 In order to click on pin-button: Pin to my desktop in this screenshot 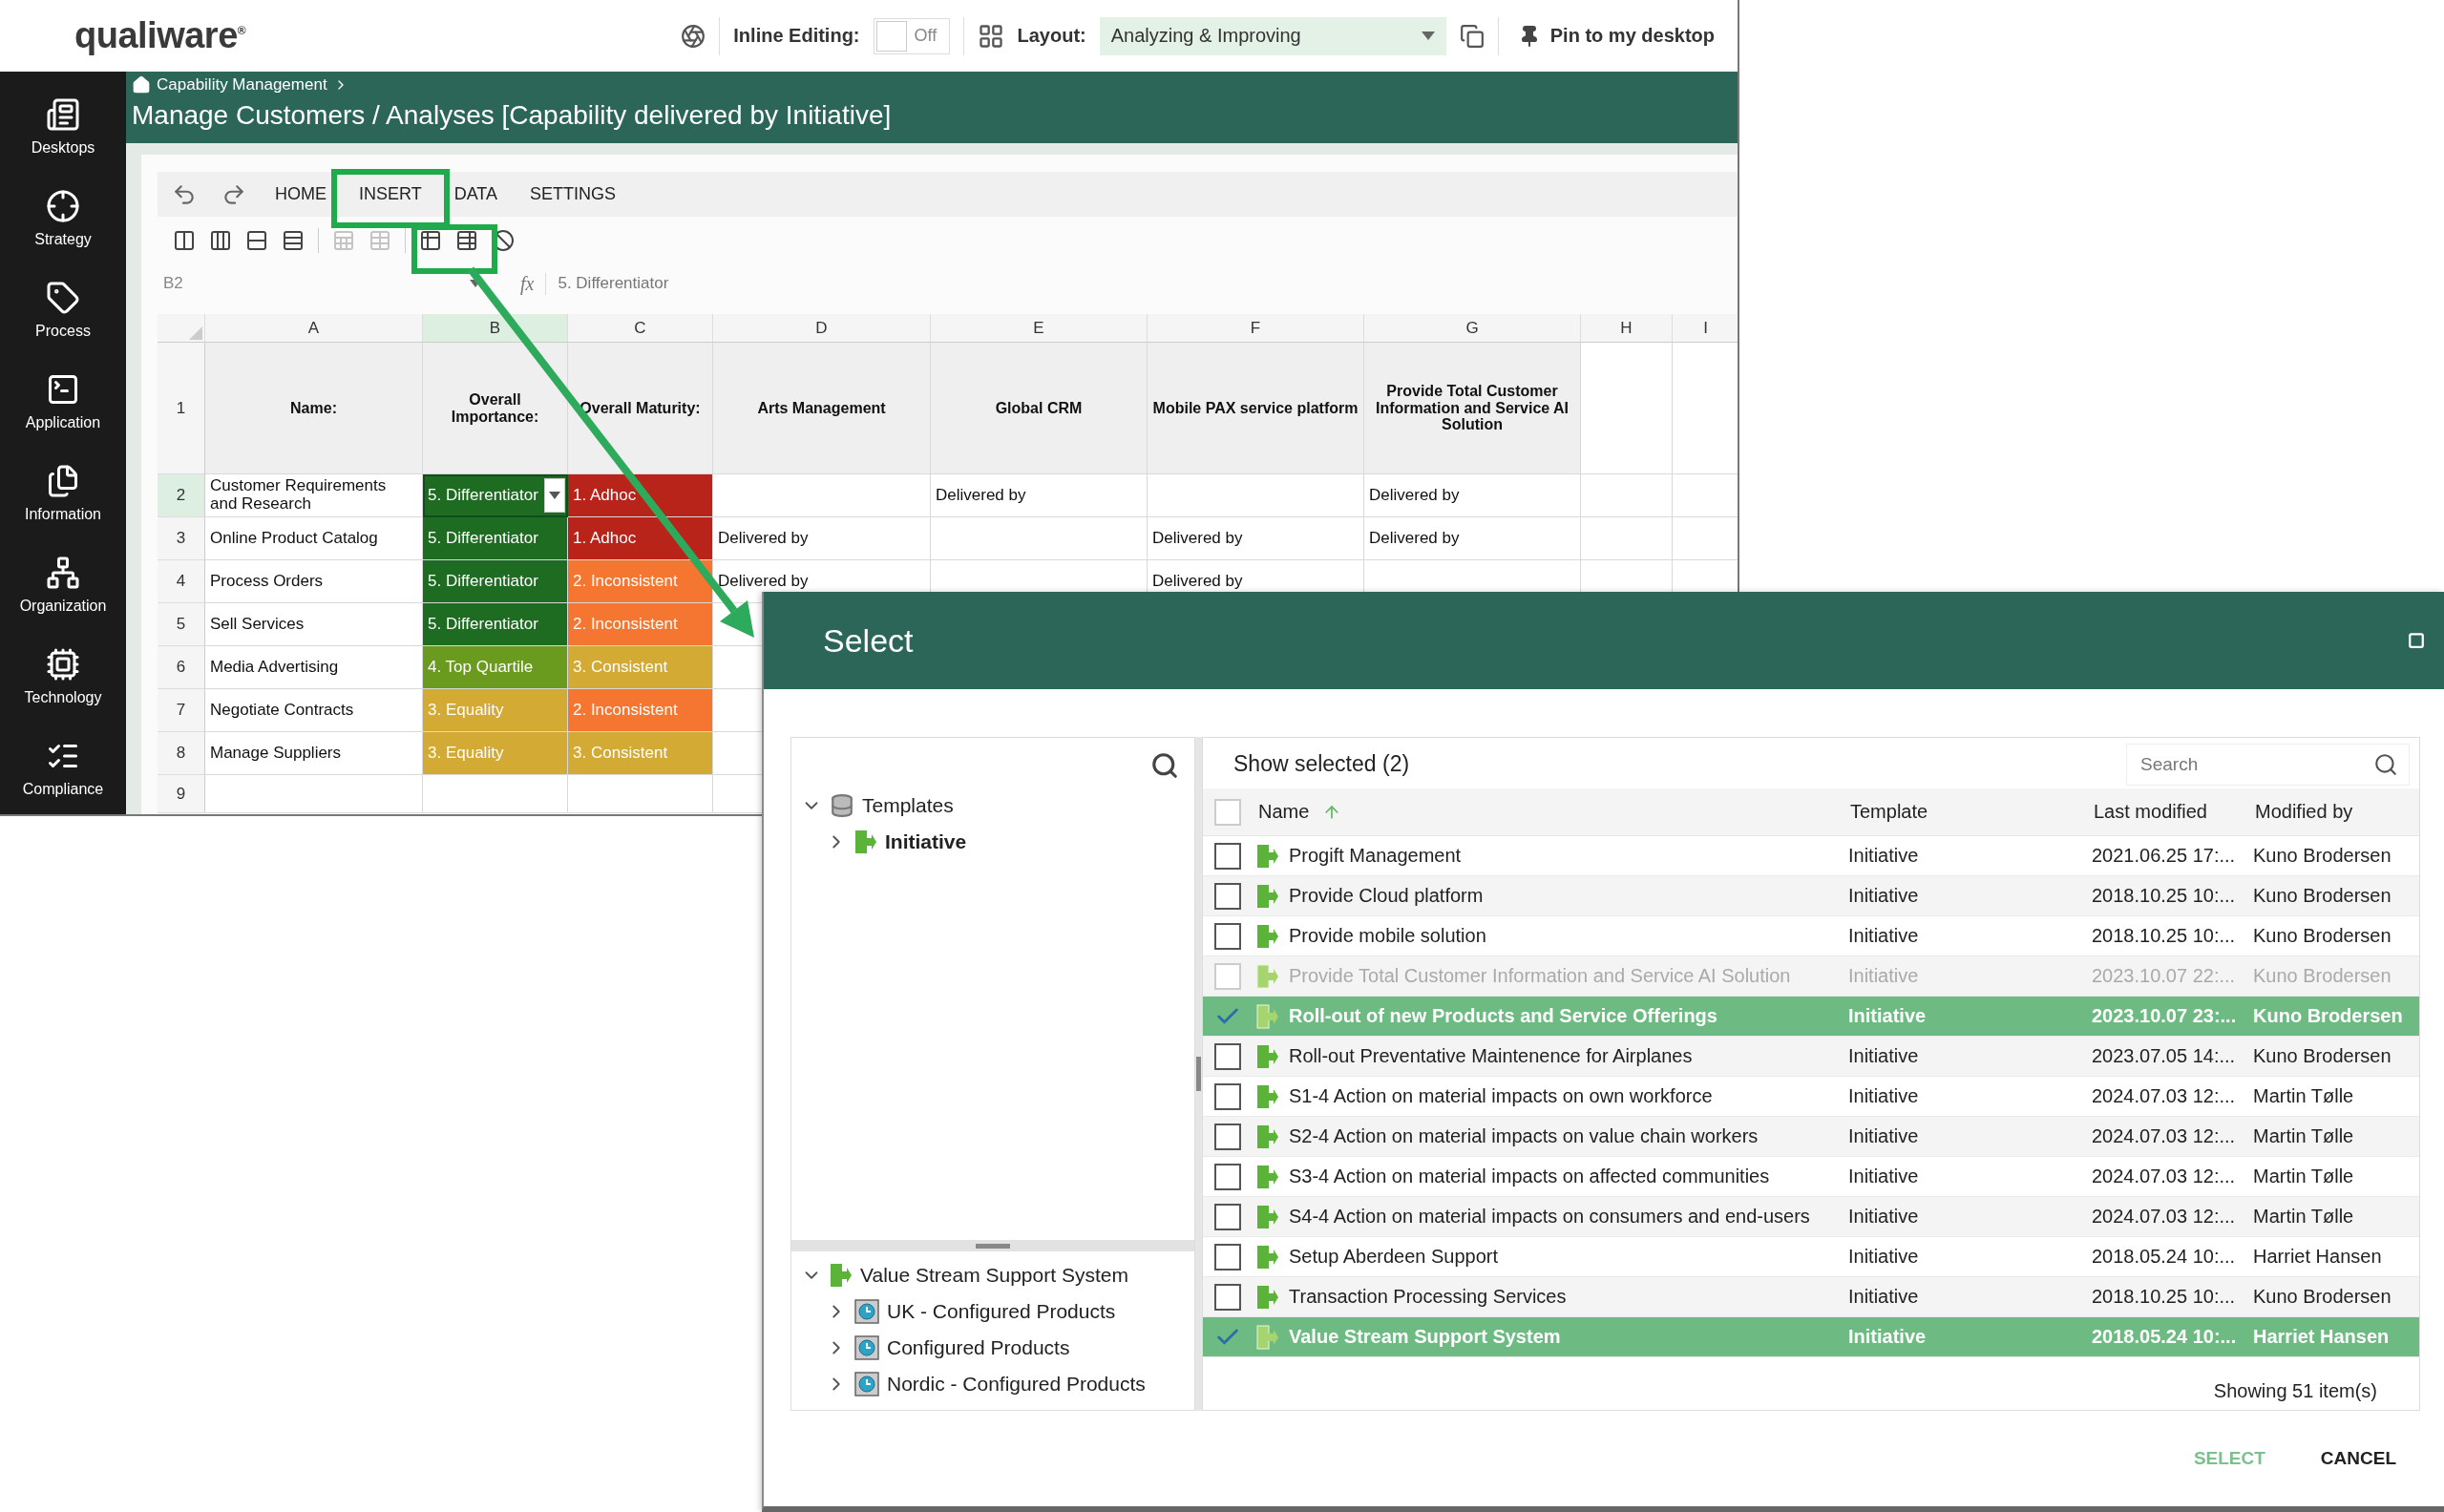, I will do `click(1616, 36)`.